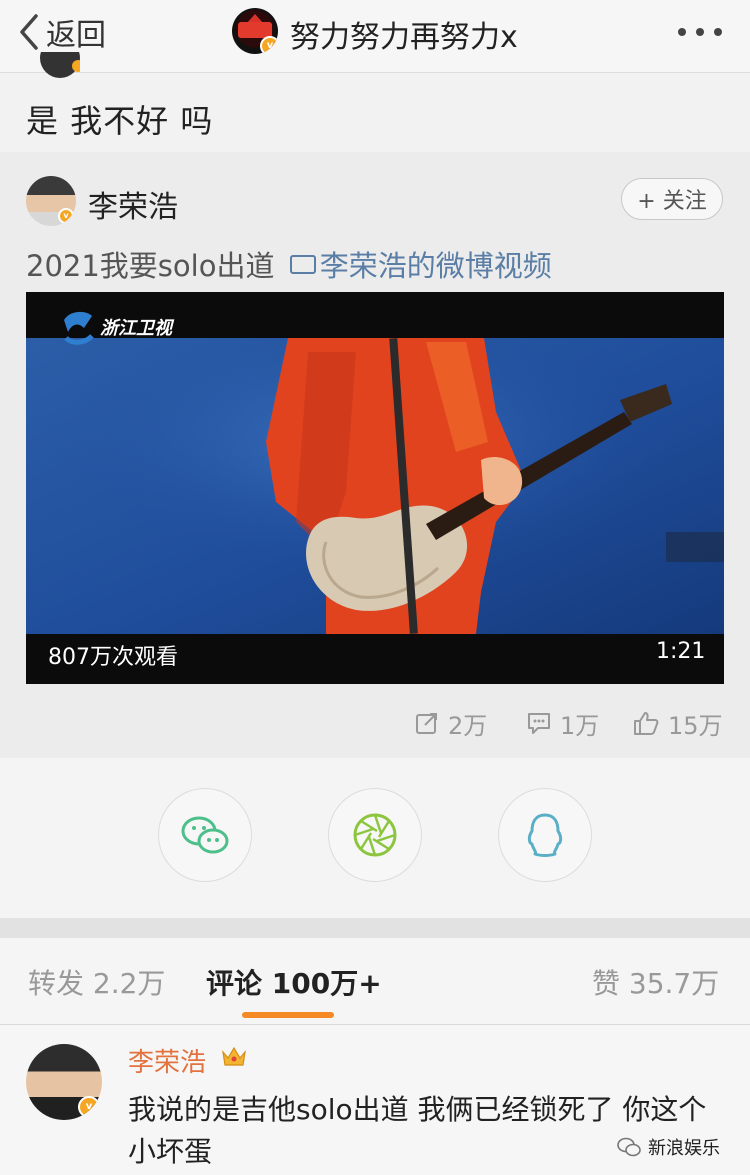 The height and width of the screenshot is (1175, 750). I want to click on more-dots-icon, so click(700, 32).